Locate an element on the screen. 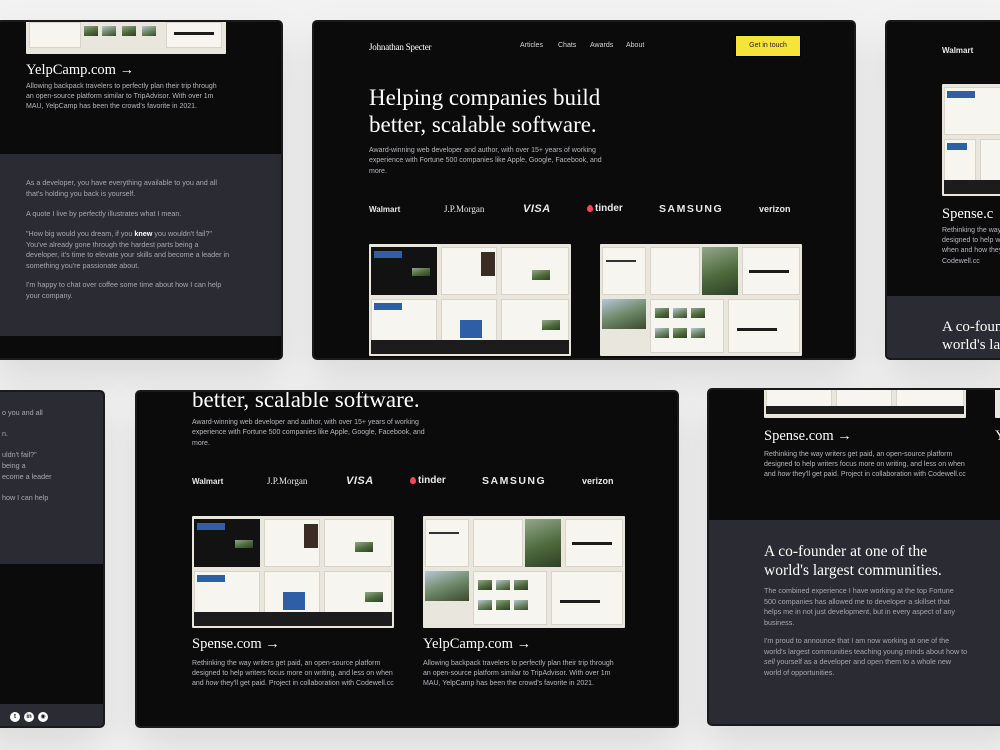  footer-bar: t in ◉ is located at coordinates (51, 715).